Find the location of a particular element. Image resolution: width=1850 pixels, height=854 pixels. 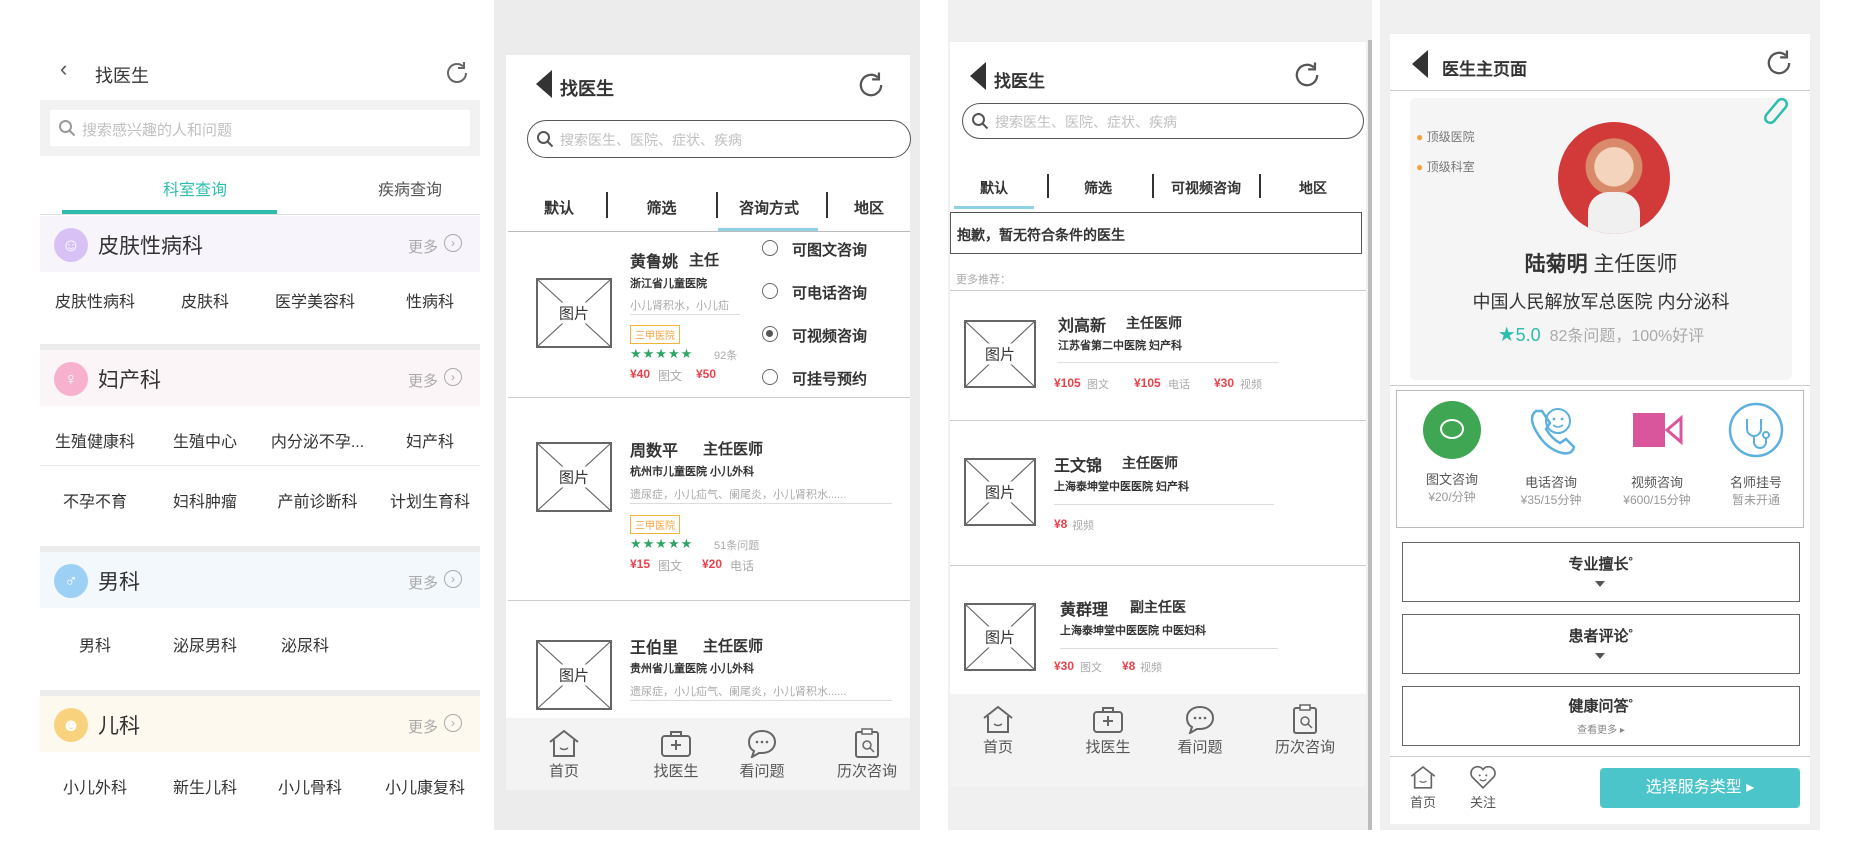

dept-item: 皮肤性病科 is located at coordinates (95, 300).